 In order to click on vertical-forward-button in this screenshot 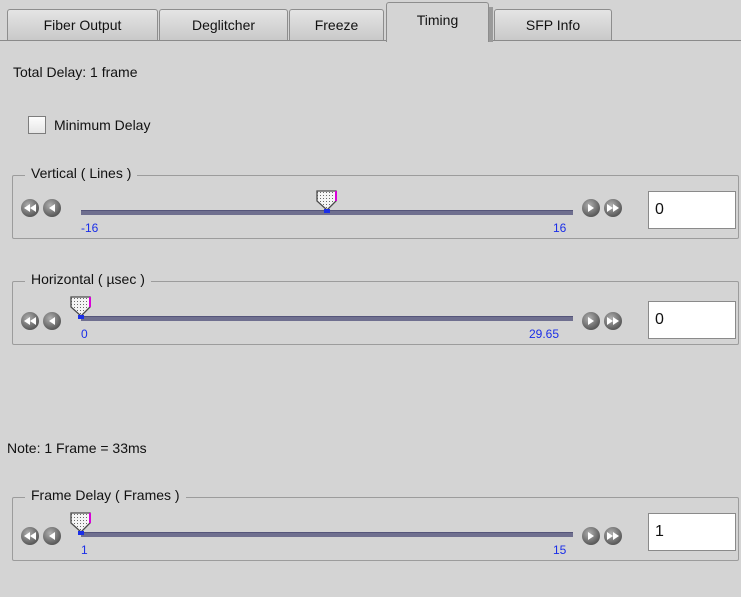, I will do `click(591, 208)`.